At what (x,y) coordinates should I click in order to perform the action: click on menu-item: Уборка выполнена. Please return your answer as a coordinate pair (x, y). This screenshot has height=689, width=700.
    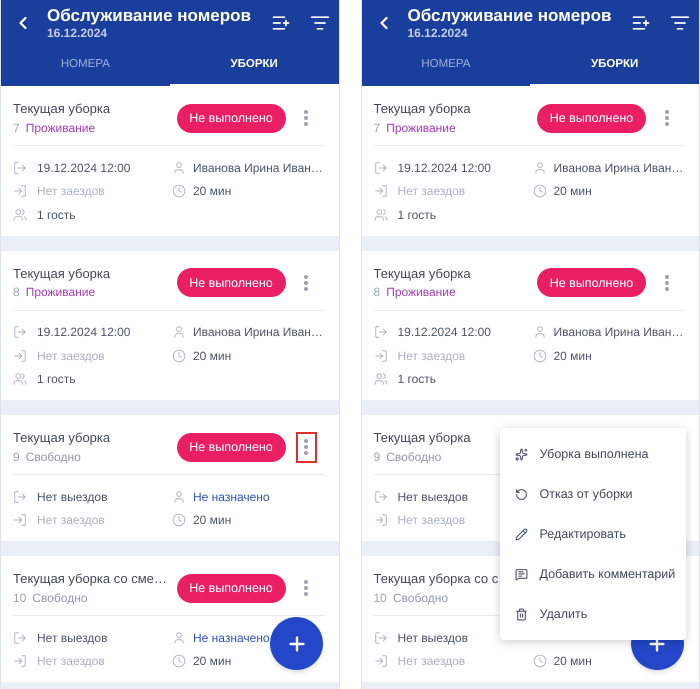
    Looking at the image, I should click on (593, 454).